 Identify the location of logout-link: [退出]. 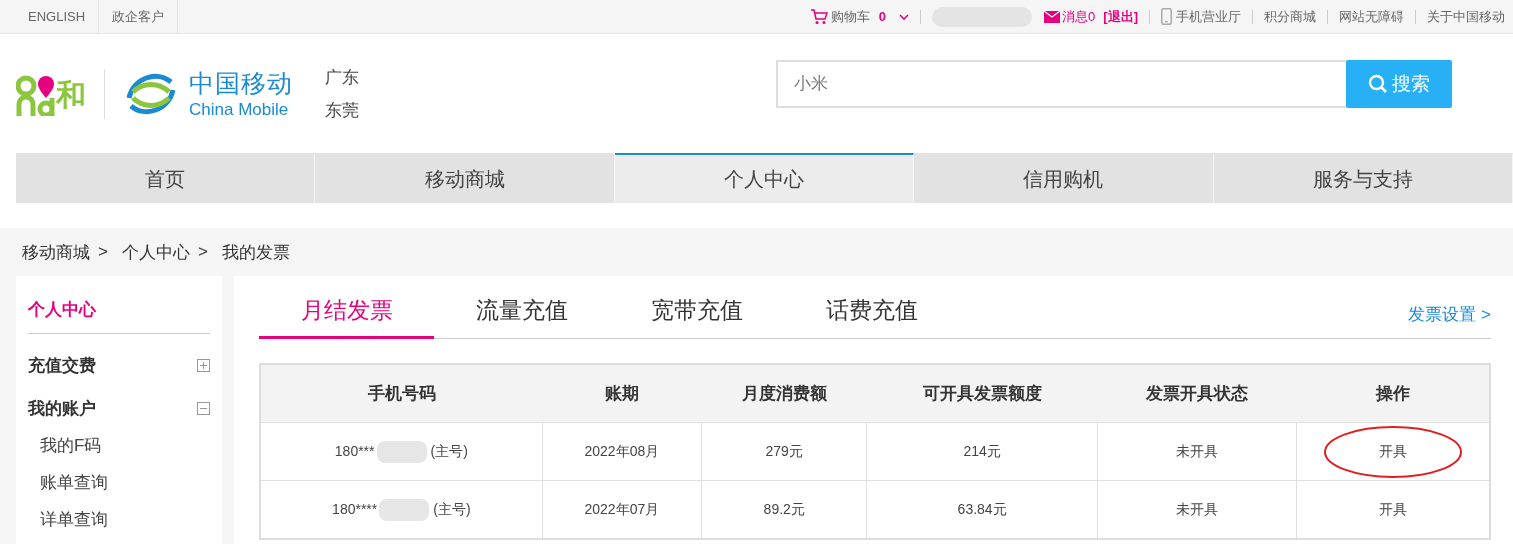
(1120, 16).